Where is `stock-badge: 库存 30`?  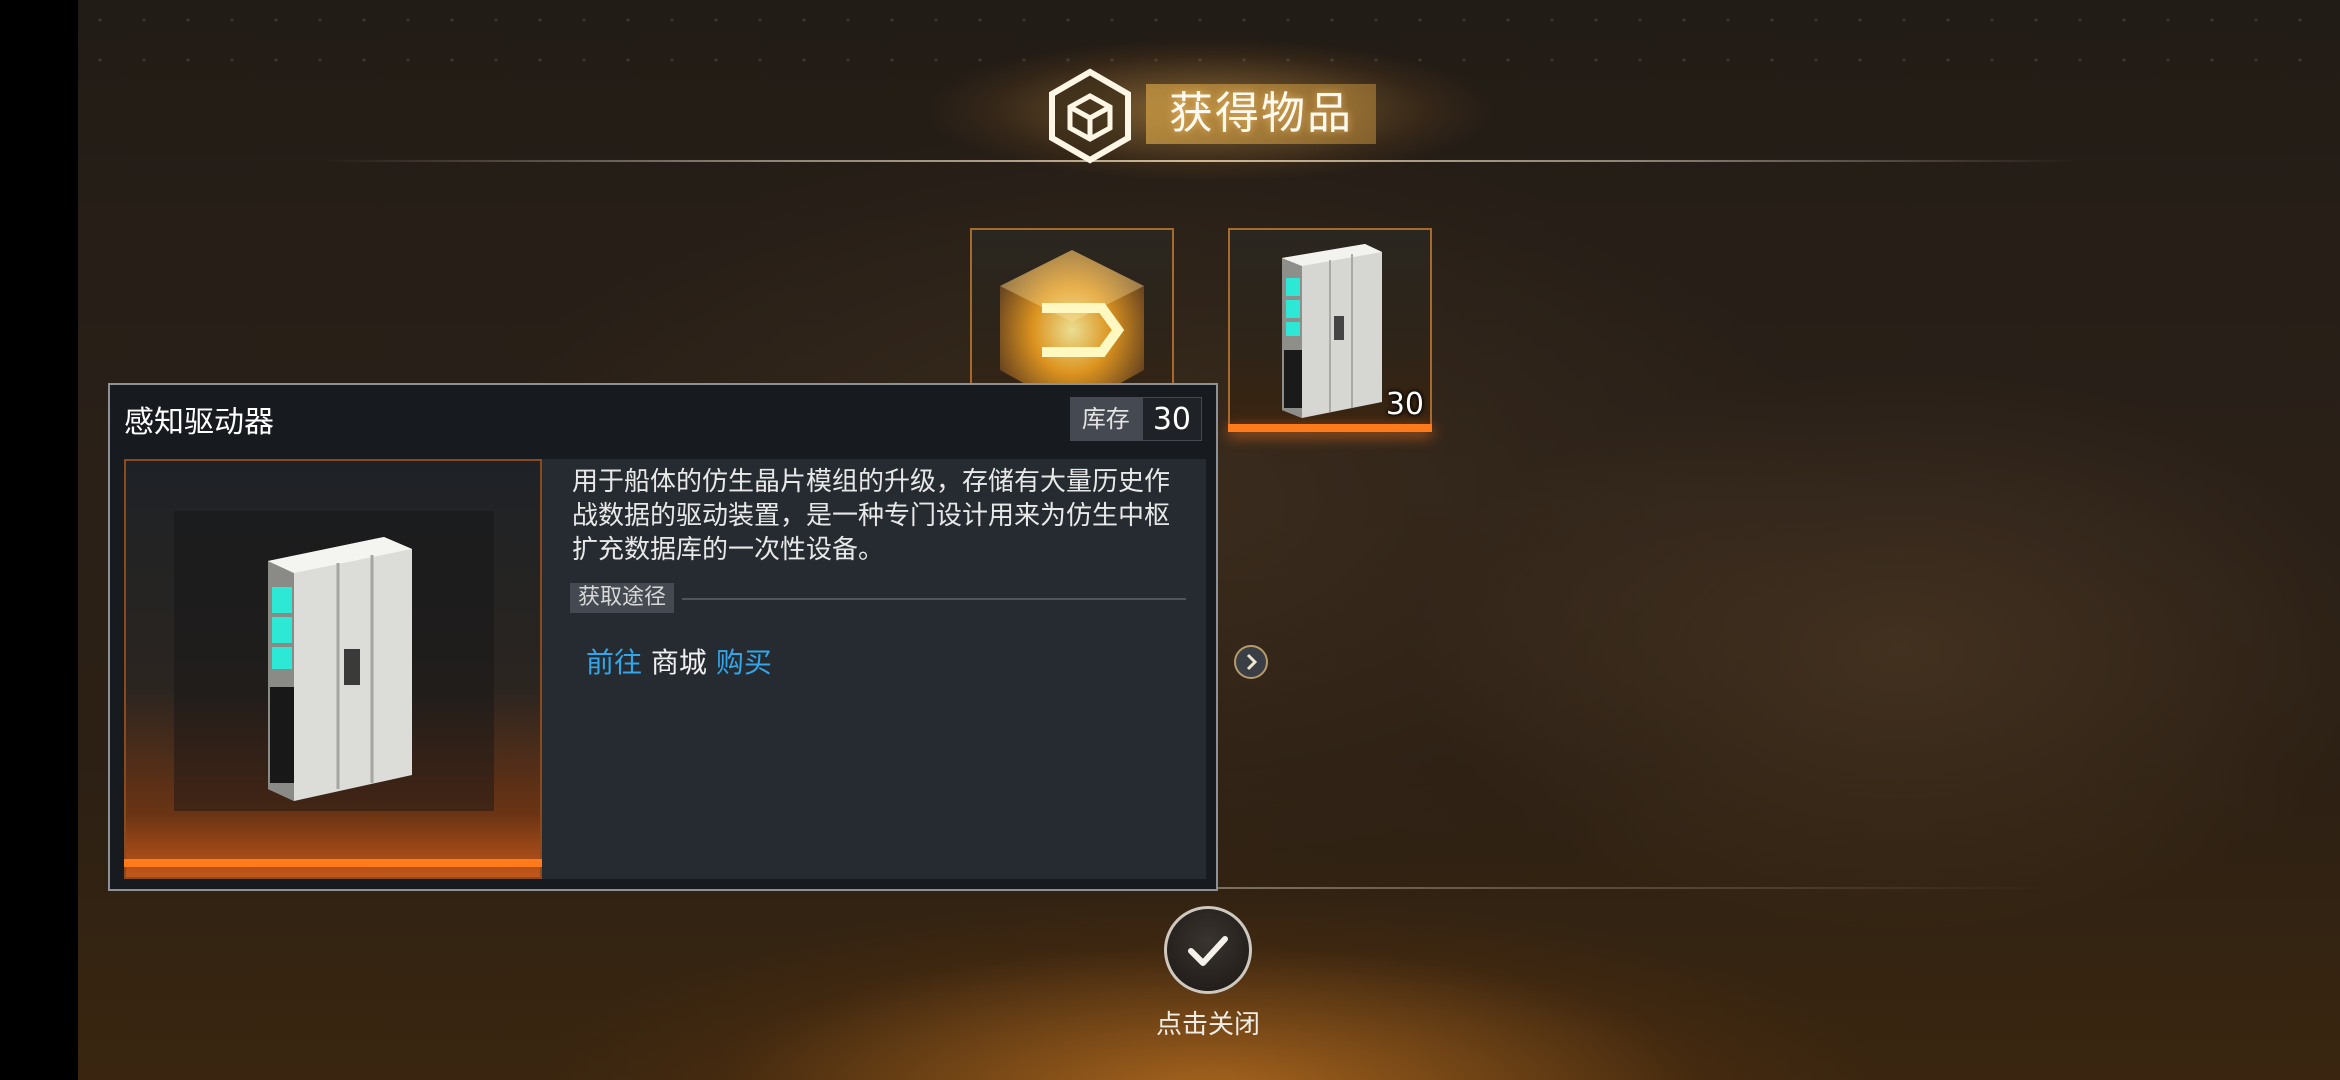 stock-badge: 库存 30 is located at coordinates (1135, 419).